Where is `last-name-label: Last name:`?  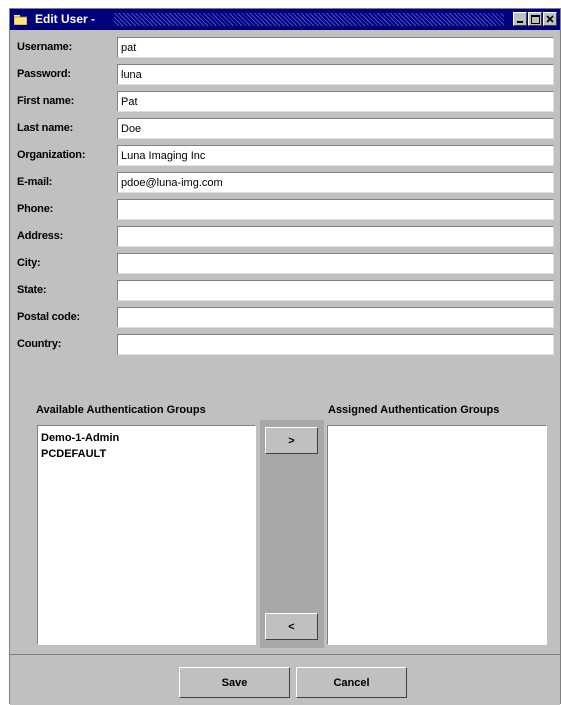
last-name-label: Last name: is located at coordinates (45, 128).